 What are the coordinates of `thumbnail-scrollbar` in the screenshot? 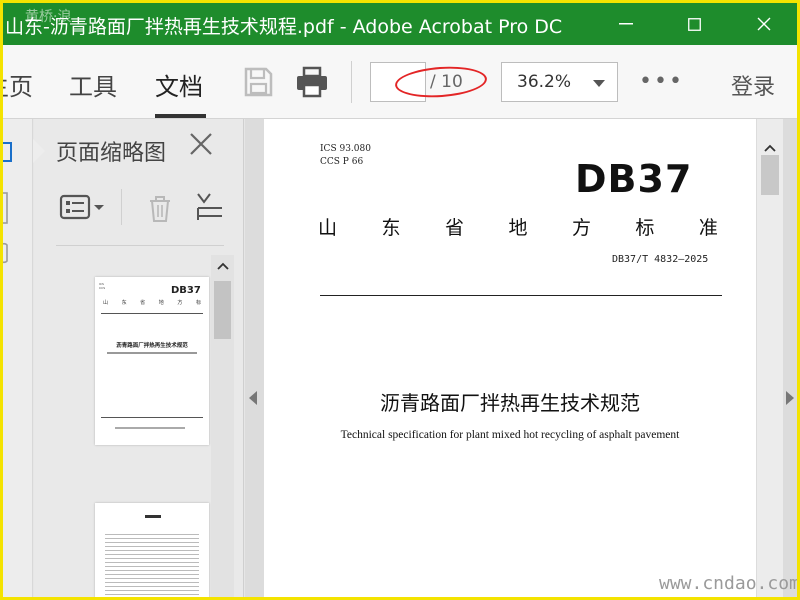 It's located at (222, 426).